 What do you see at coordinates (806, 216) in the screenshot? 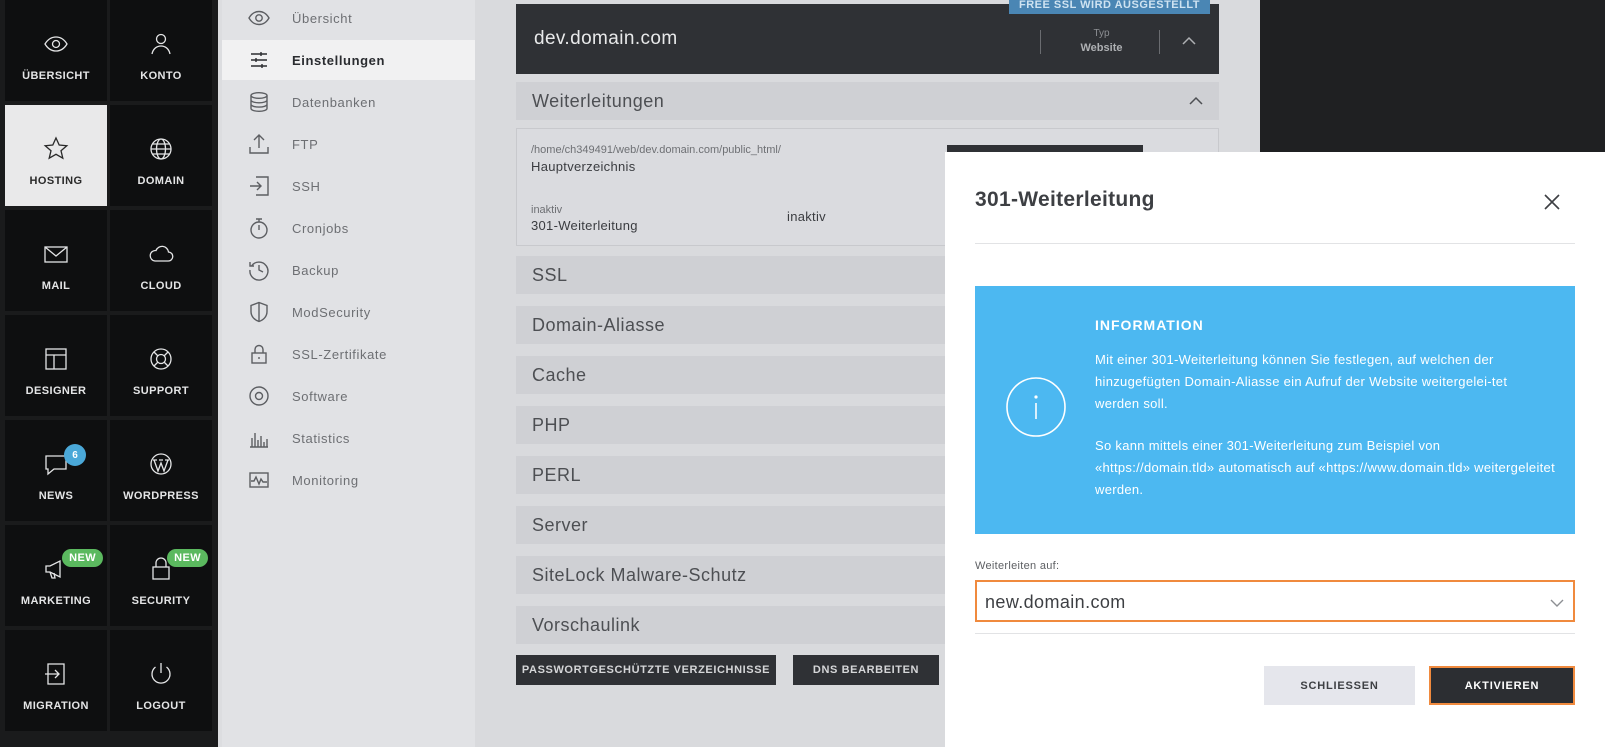
I see `redirect-status: inaktiv` at bounding box center [806, 216].